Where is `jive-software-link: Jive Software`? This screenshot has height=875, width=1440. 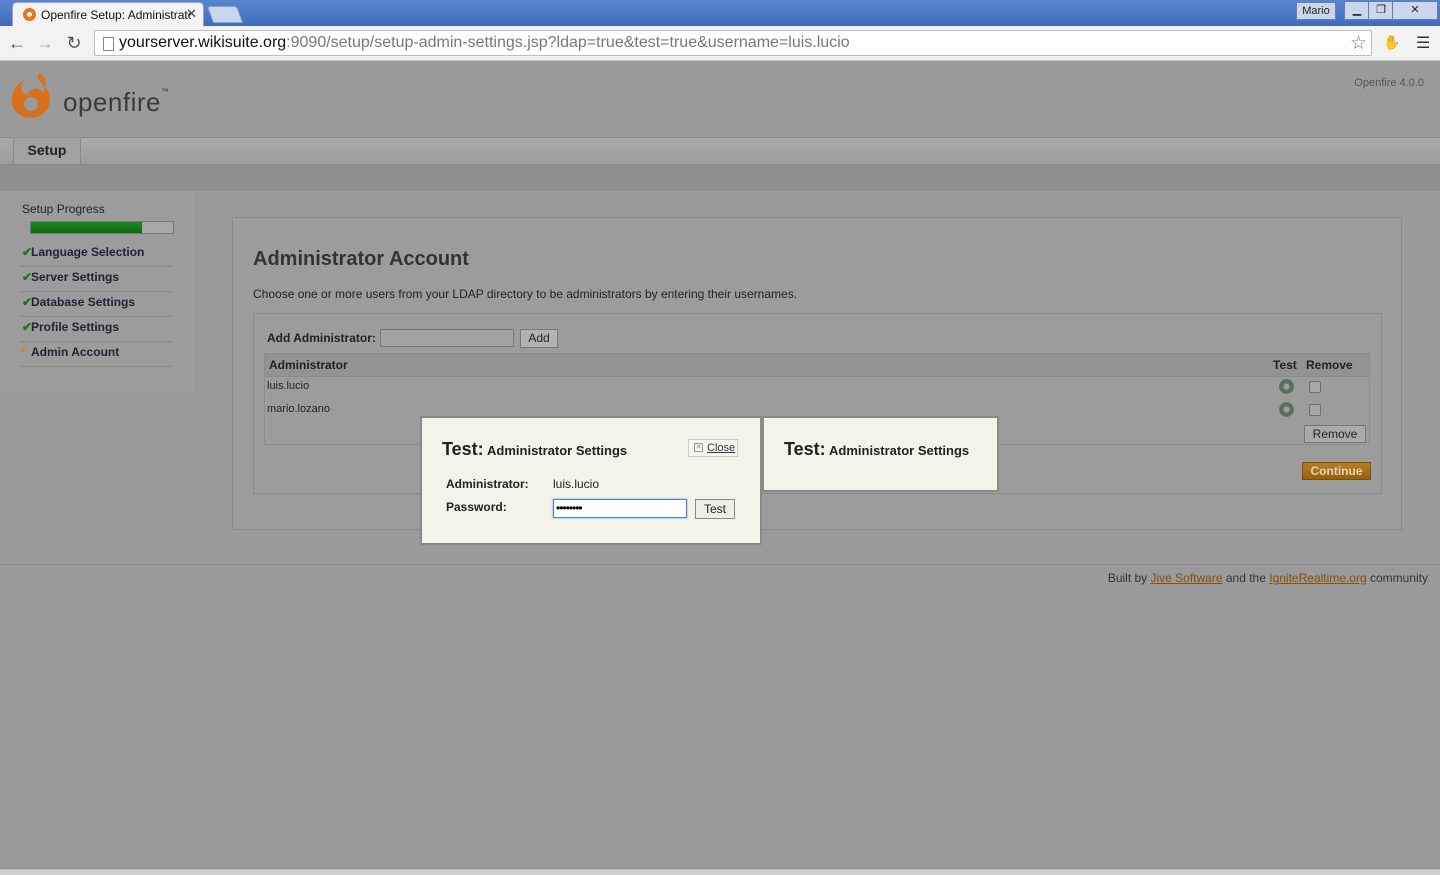
jive-software-link: Jive Software is located at coordinates (1187, 578).